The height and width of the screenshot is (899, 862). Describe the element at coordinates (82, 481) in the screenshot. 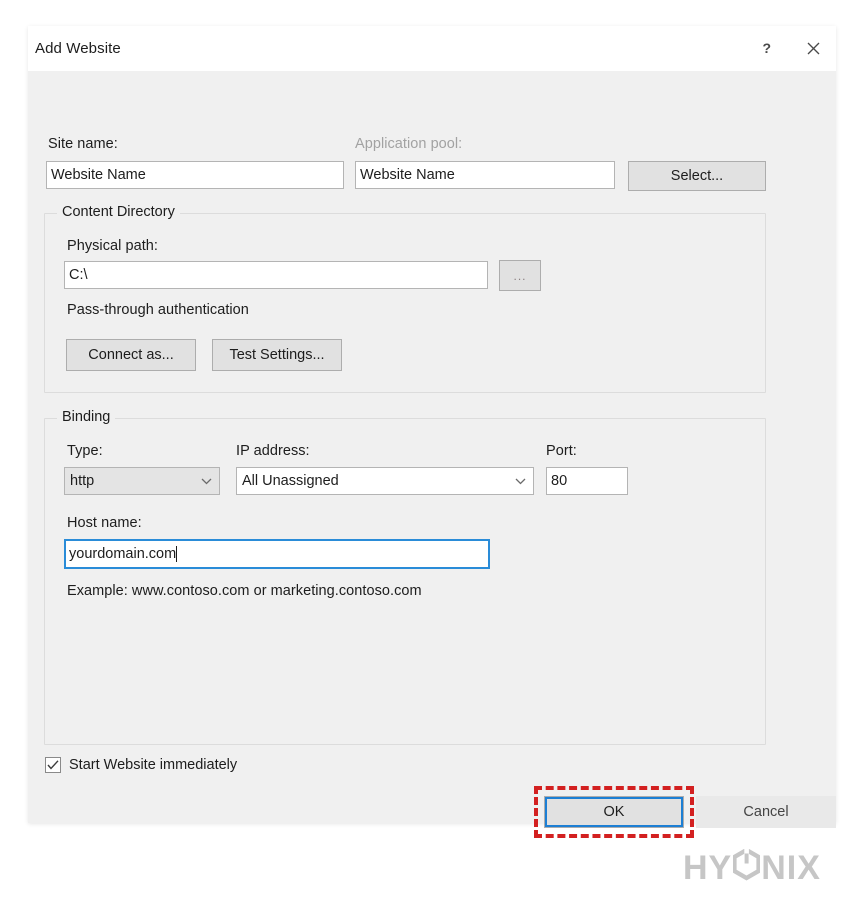

I see `binding-type-value: http` at that location.